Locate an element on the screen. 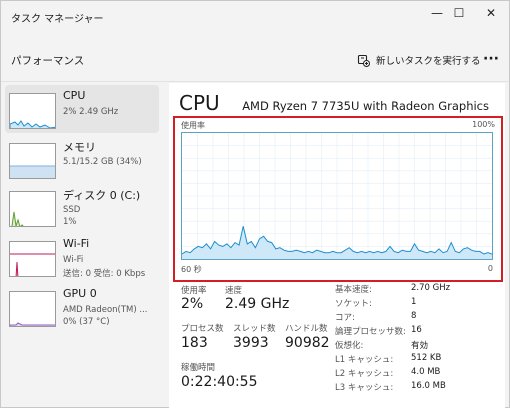  handles-value: 90982 is located at coordinates (307, 343).